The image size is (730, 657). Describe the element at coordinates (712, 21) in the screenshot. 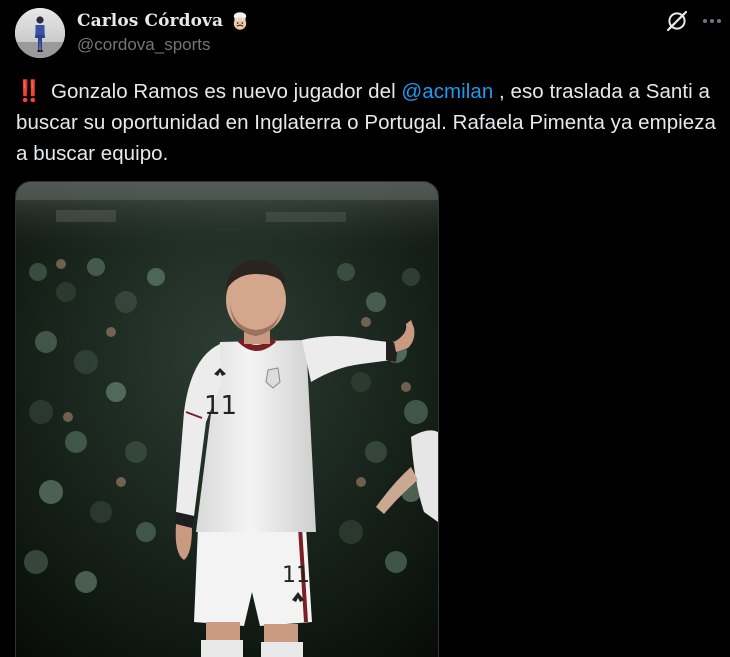

I see `more-options-icon` at that location.